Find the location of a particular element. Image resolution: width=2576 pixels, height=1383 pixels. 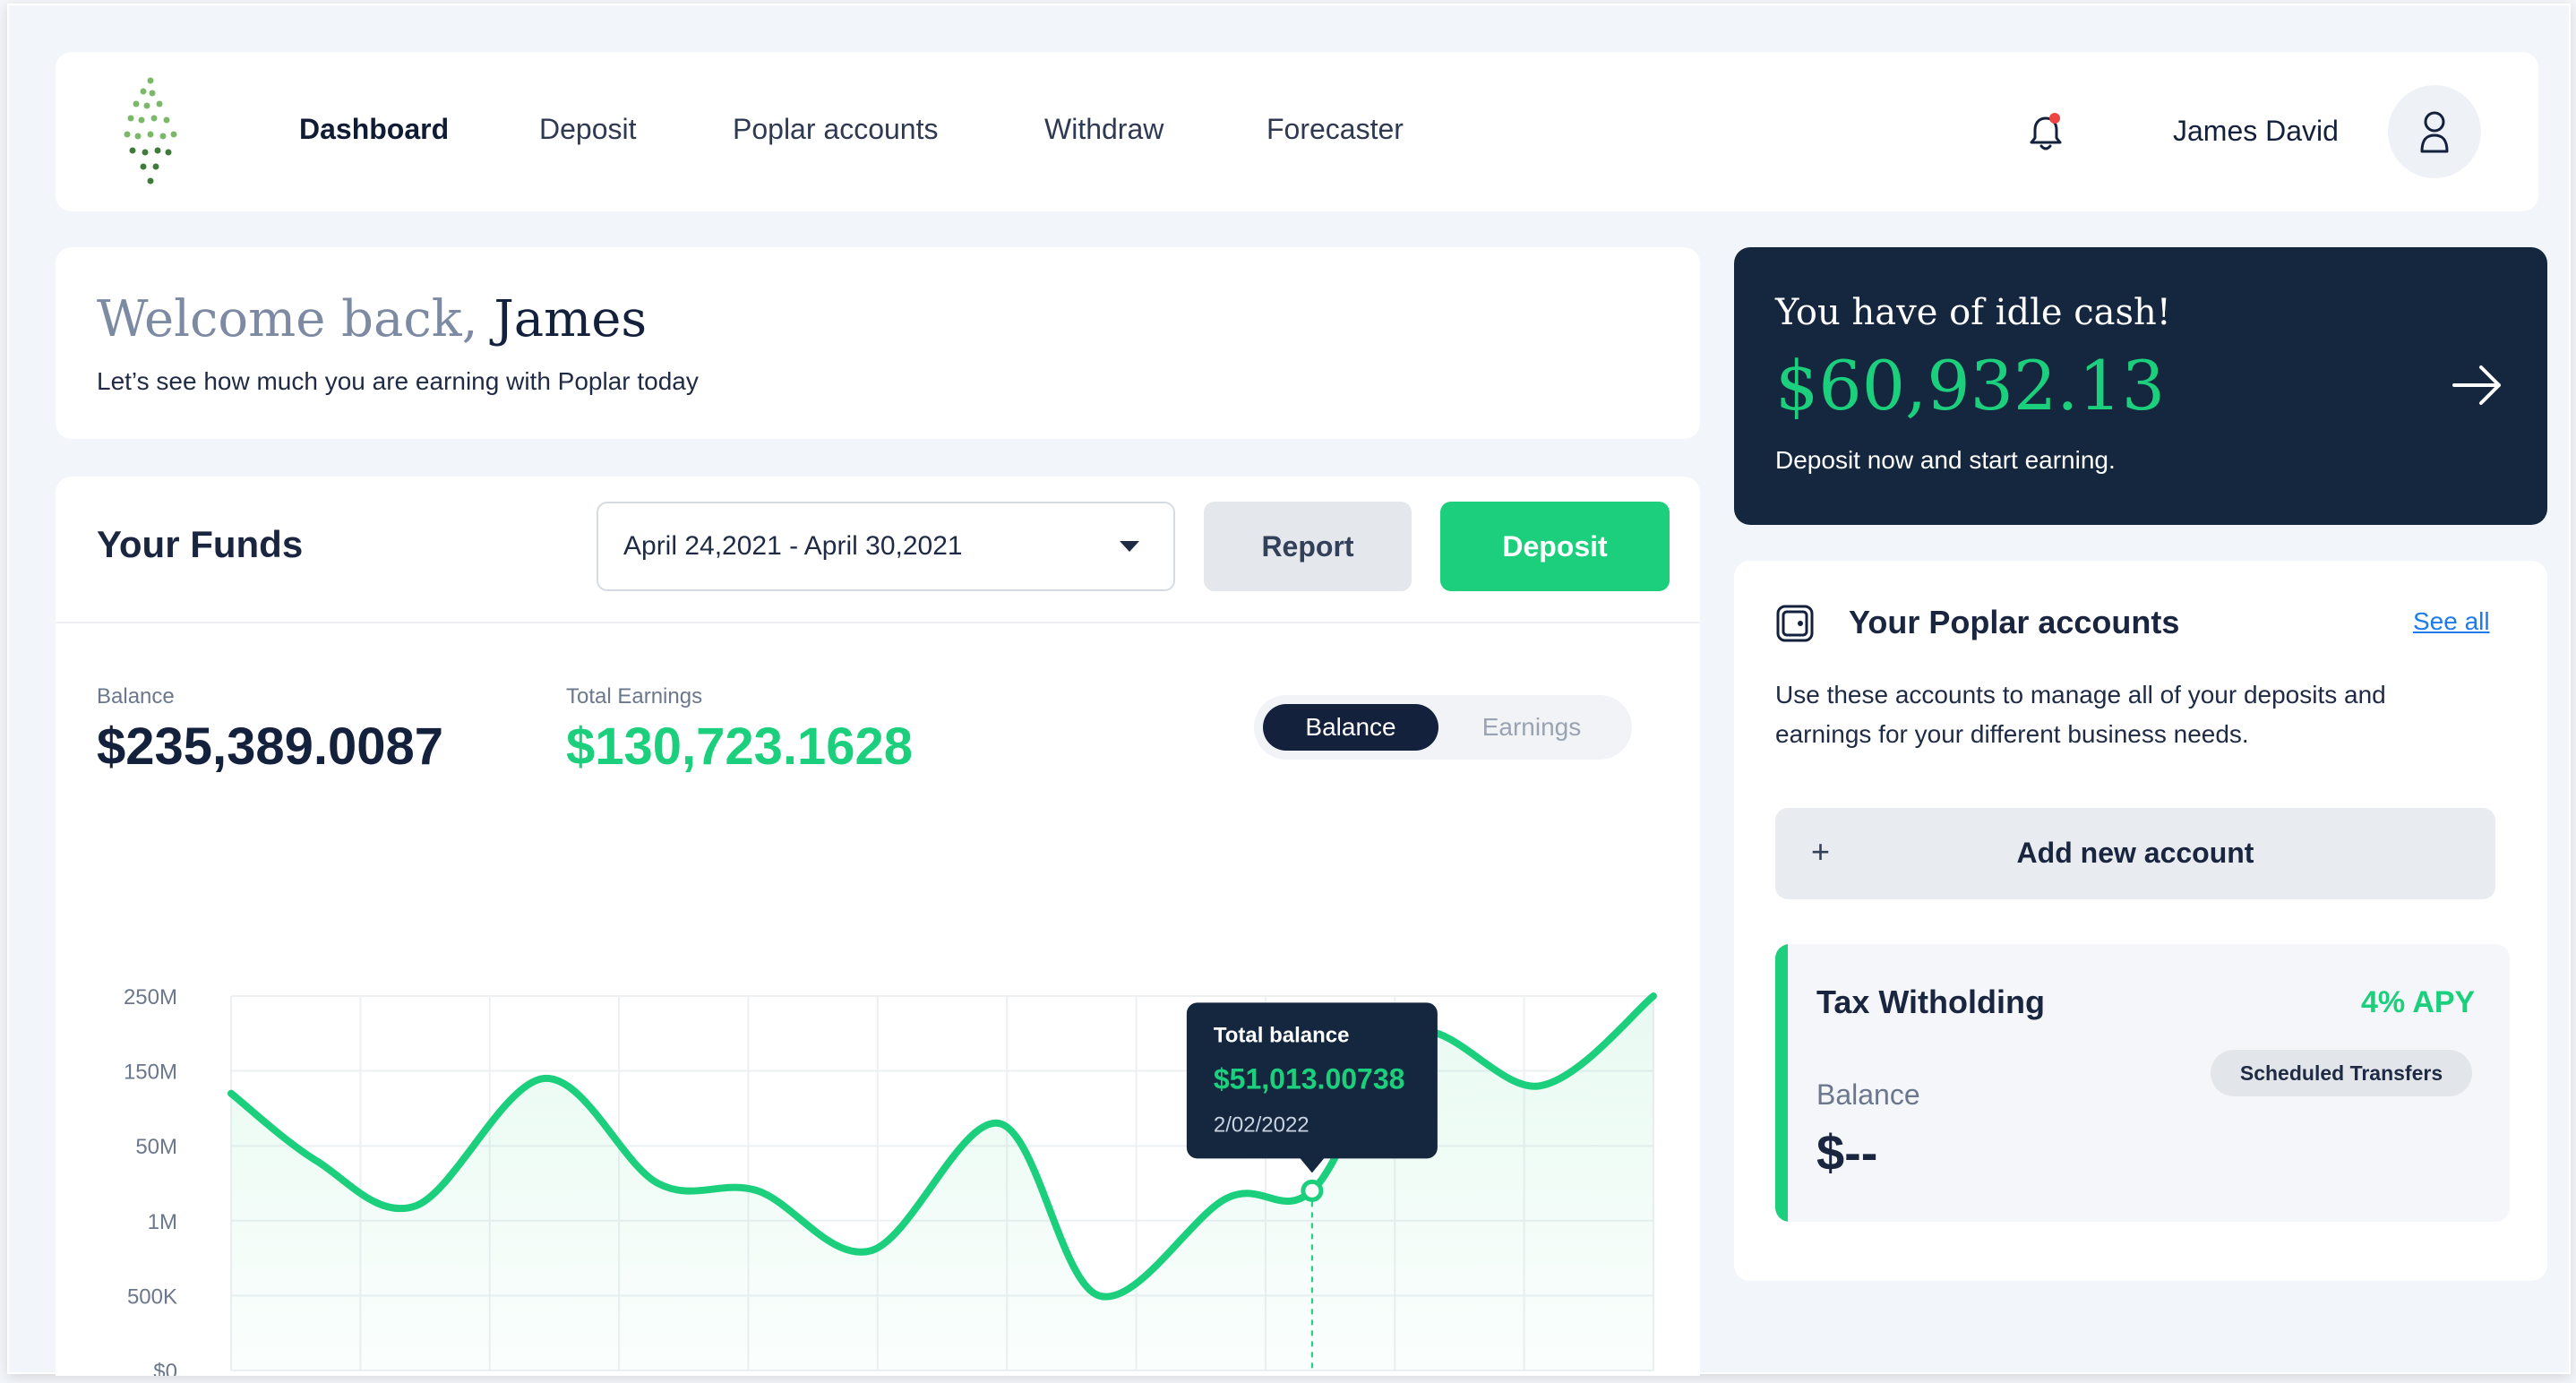

nav-withdraw: Withdraw is located at coordinates (1103, 129).